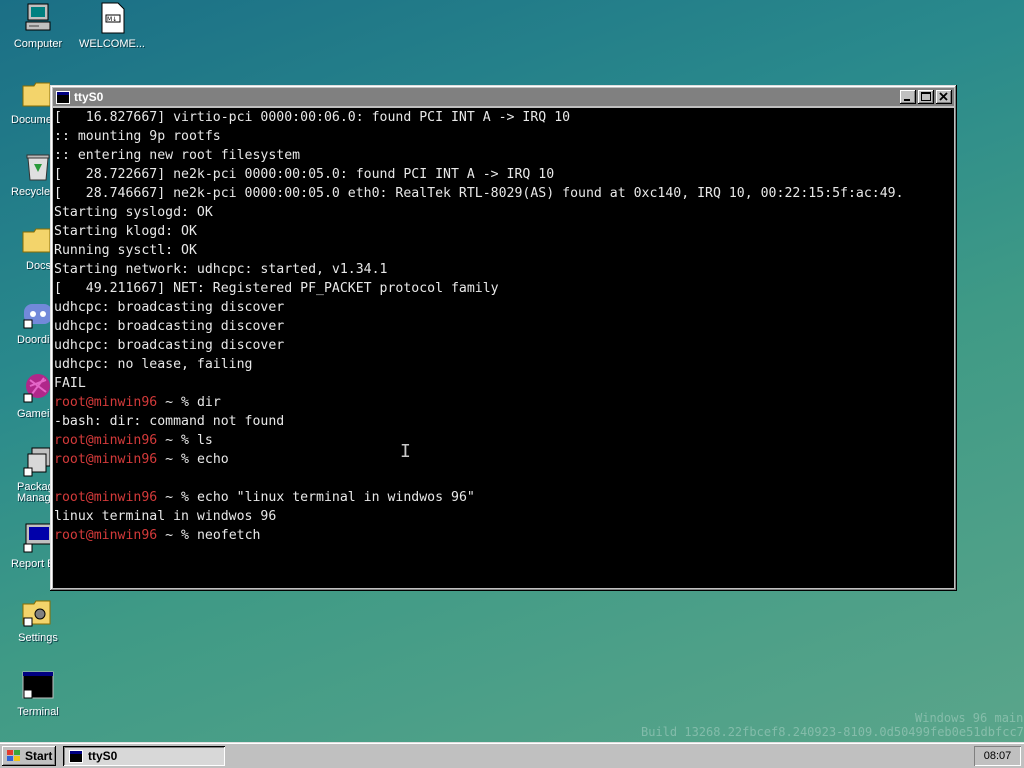 The width and height of the screenshot is (1024, 768). I want to click on start-label: Start, so click(39, 756).